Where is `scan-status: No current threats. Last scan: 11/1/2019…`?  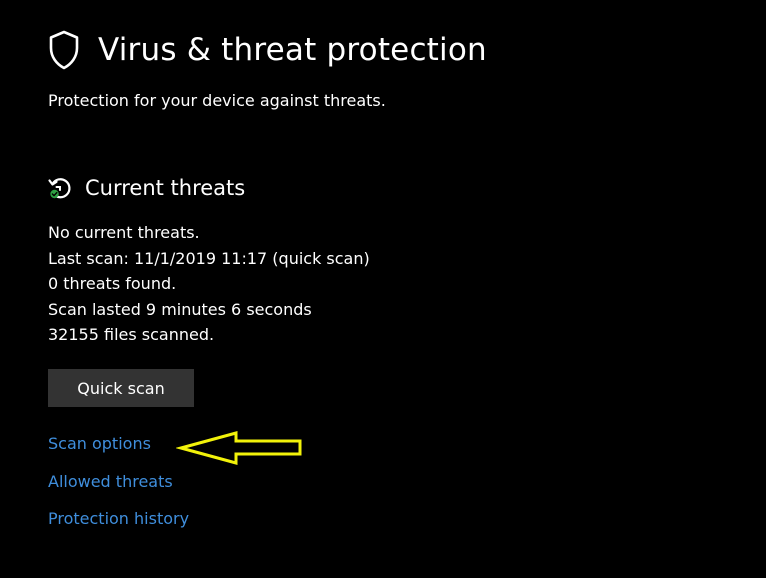 scan-status: No current threats. Last scan: 11/1/2019… is located at coordinates (209, 284).